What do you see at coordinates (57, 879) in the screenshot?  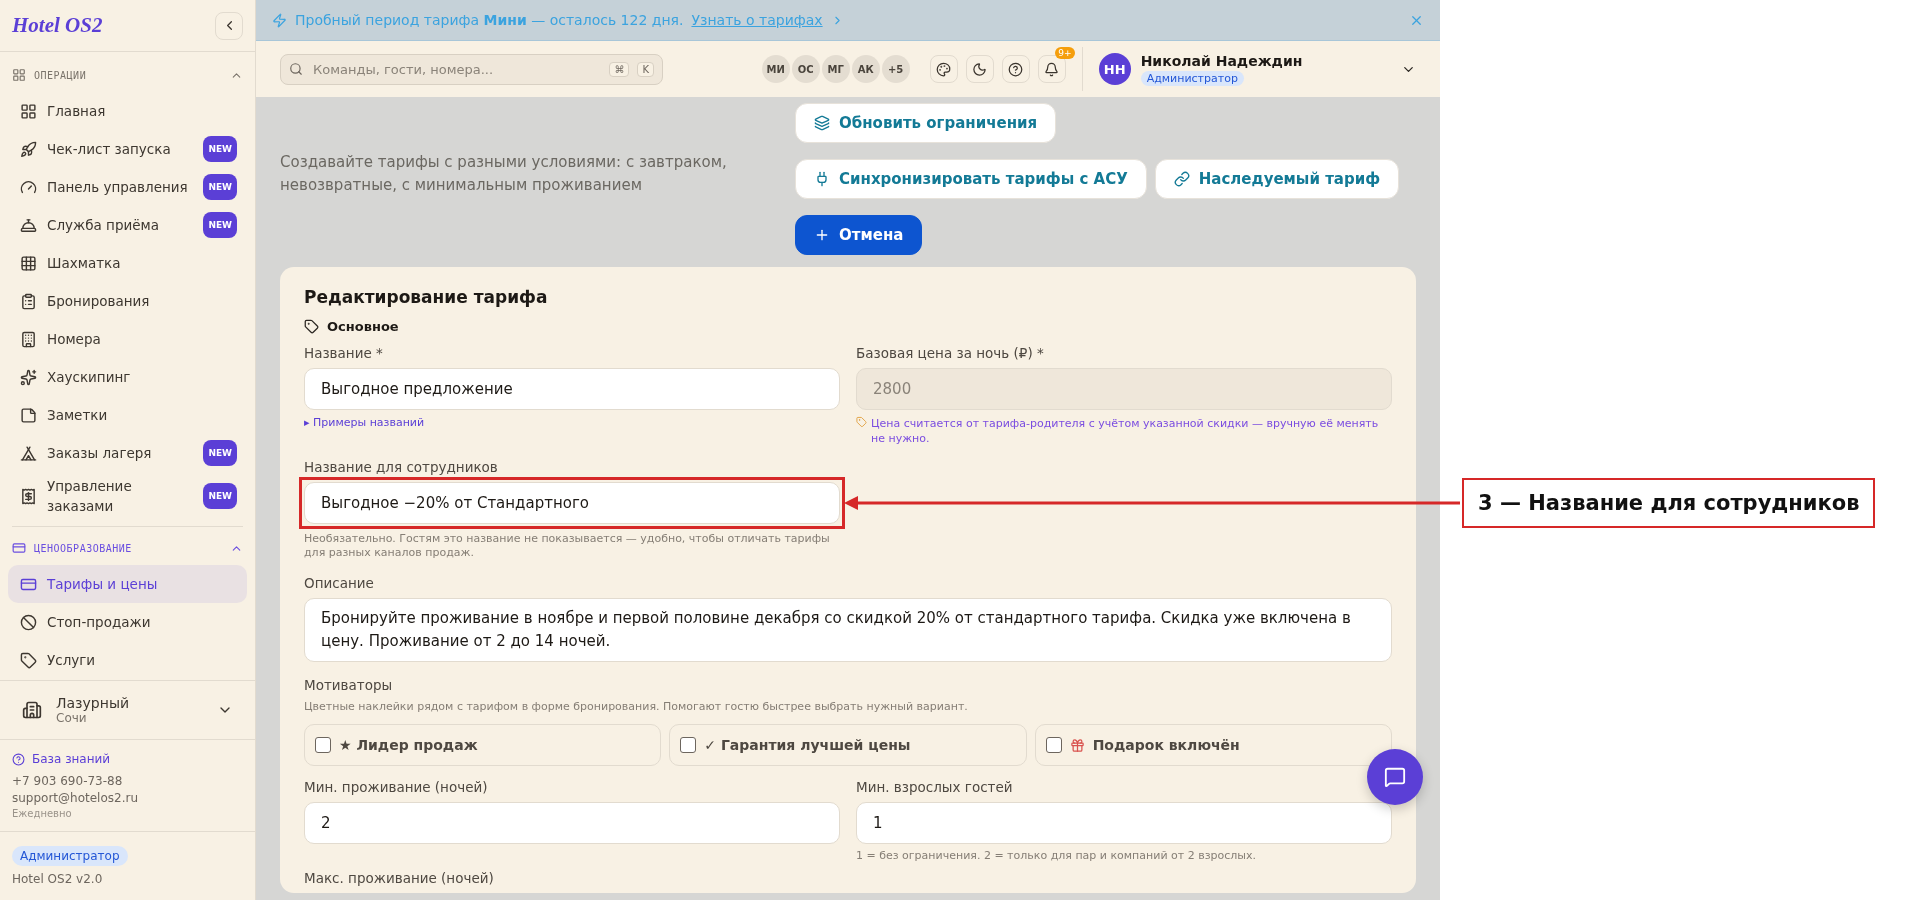 I see `app-version: Hotel OS2 v2.0` at bounding box center [57, 879].